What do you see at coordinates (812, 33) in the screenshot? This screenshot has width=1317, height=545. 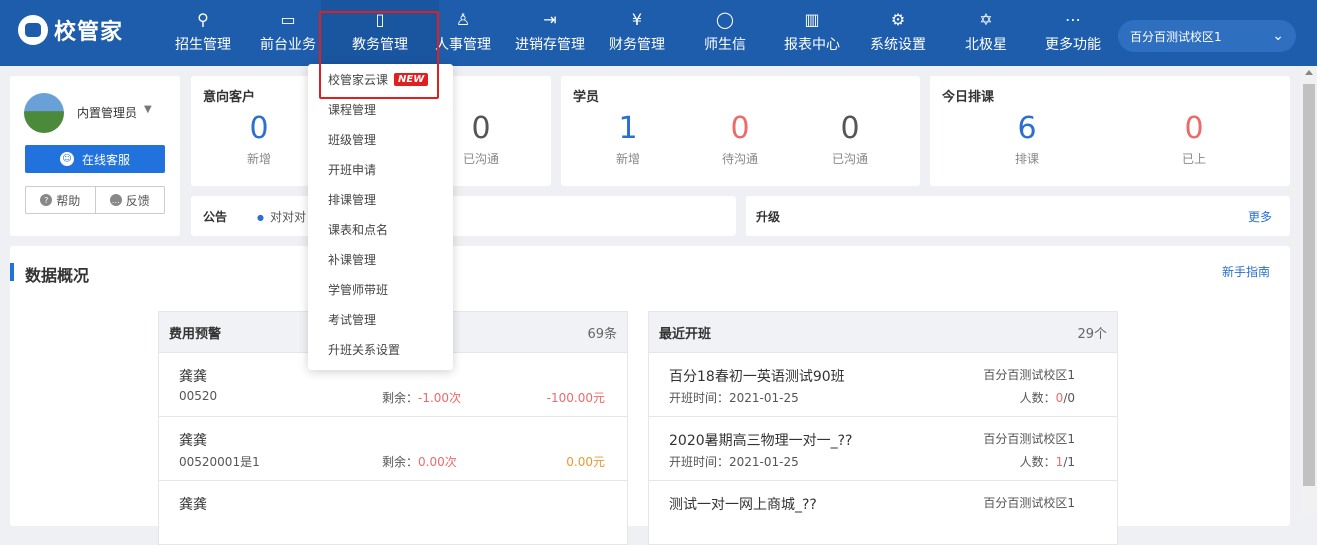 I see `nav-item-reports: ▥ 报表中心` at bounding box center [812, 33].